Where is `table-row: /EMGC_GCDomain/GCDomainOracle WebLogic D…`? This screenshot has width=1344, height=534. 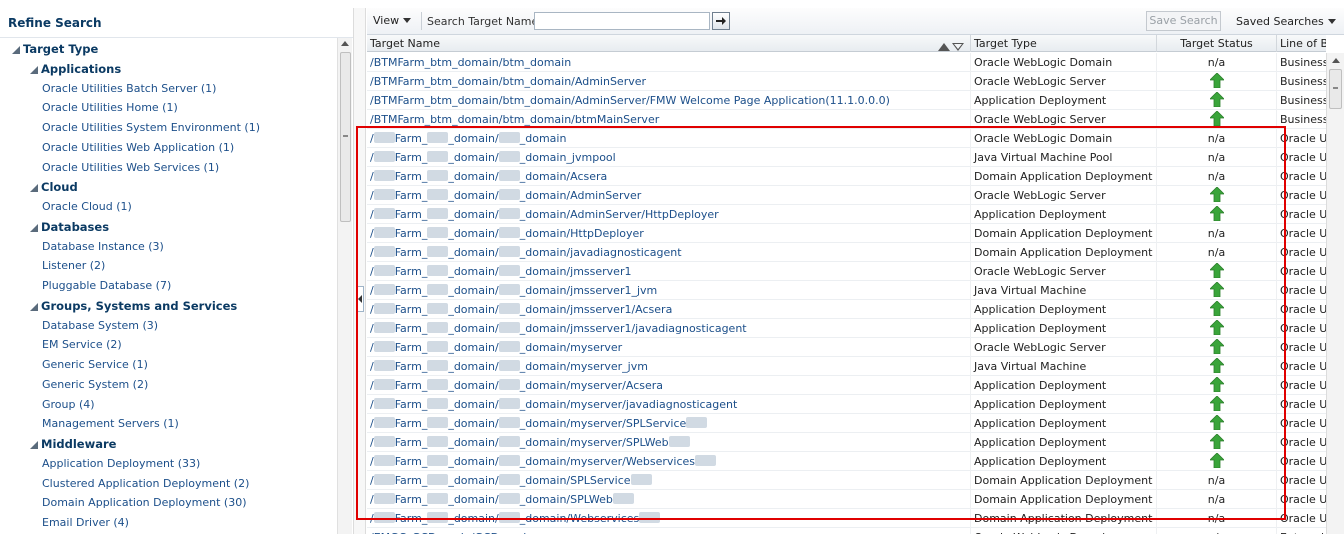 table-row: /EMGC_GCDomain/GCDomainOracle WebLogic D… is located at coordinates (846, 531).